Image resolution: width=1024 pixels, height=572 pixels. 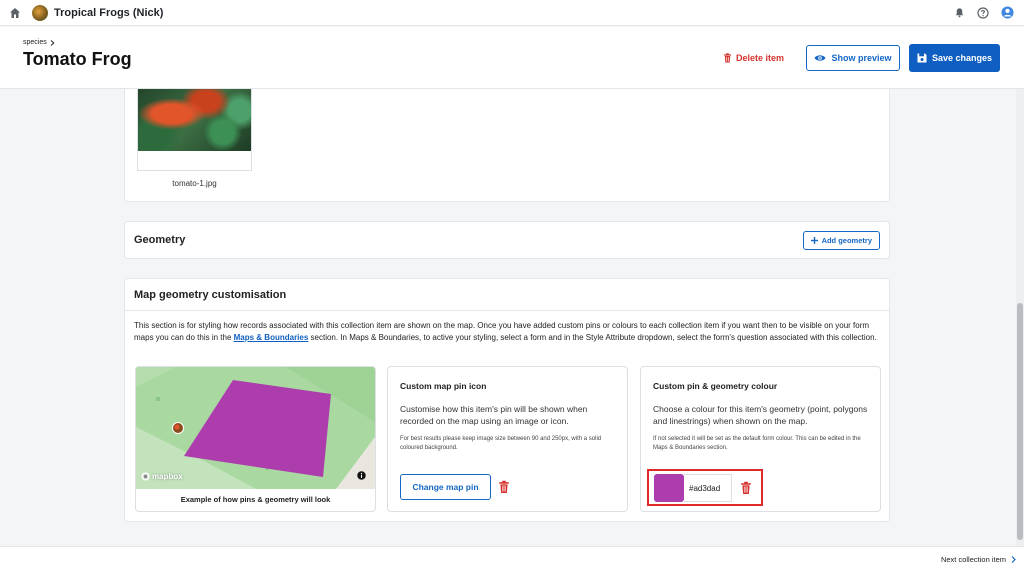 I want to click on breadcrumb-species: species, so click(x=35, y=42).